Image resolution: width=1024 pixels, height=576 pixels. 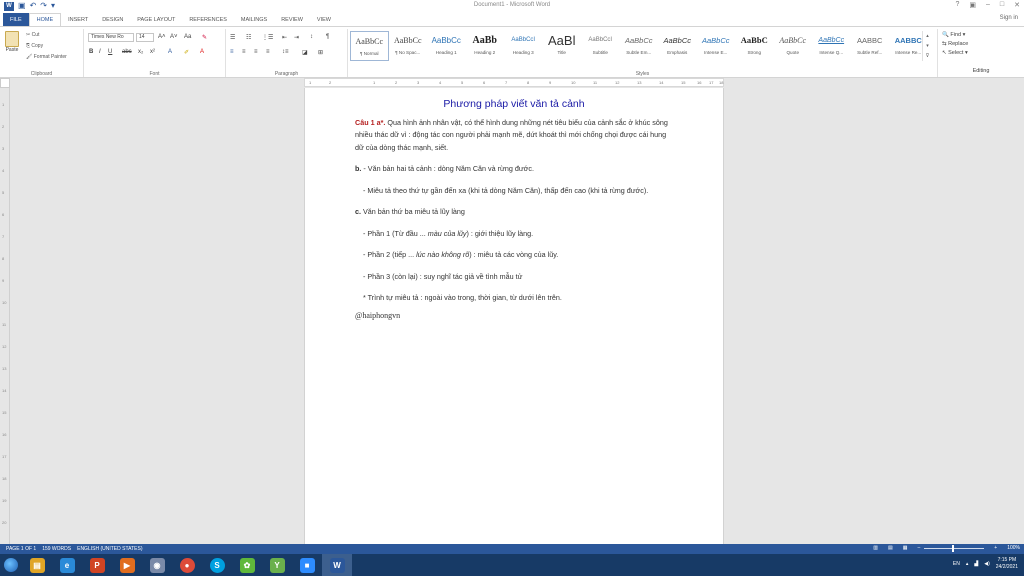 I want to click on tab-review: REVIEW, so click(x=292, y=19).